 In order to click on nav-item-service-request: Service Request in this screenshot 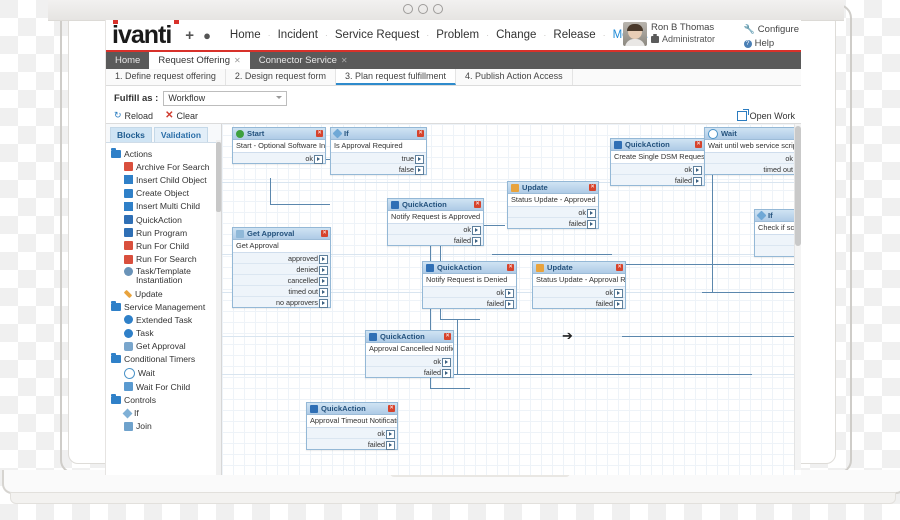, I will do `click(377, 35)`.